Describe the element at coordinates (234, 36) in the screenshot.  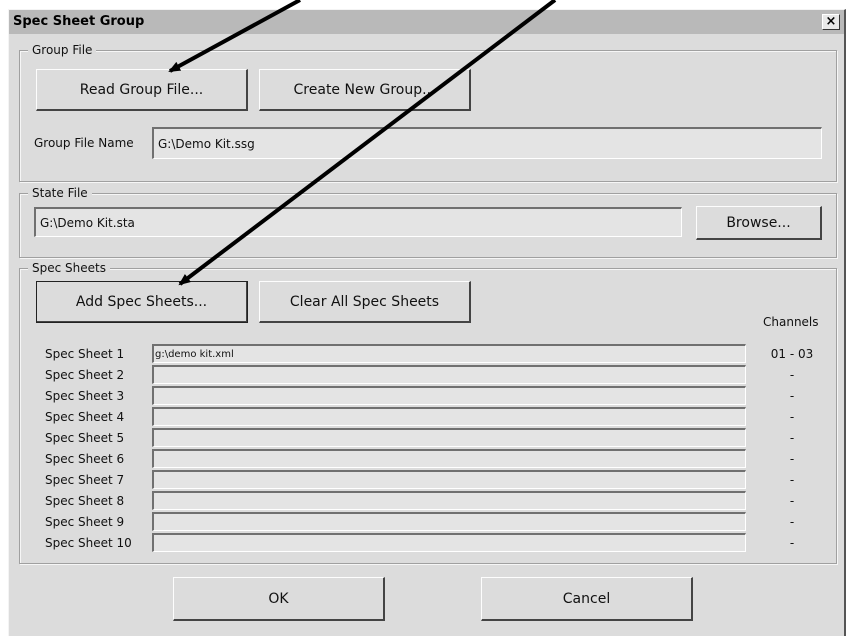
I see `arrow-to-read-group-file` at that location.